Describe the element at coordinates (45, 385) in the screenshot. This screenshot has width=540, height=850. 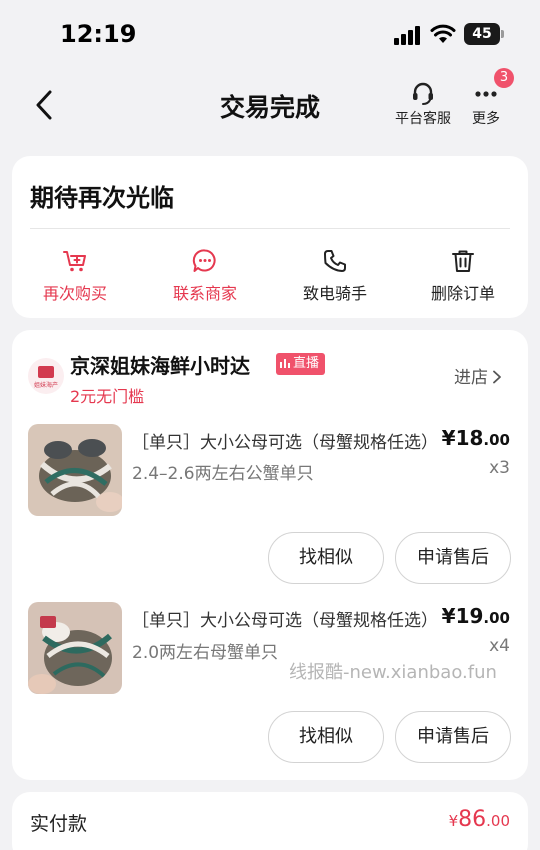
I see `shop-logo-text: 姐妹海产` at that location.